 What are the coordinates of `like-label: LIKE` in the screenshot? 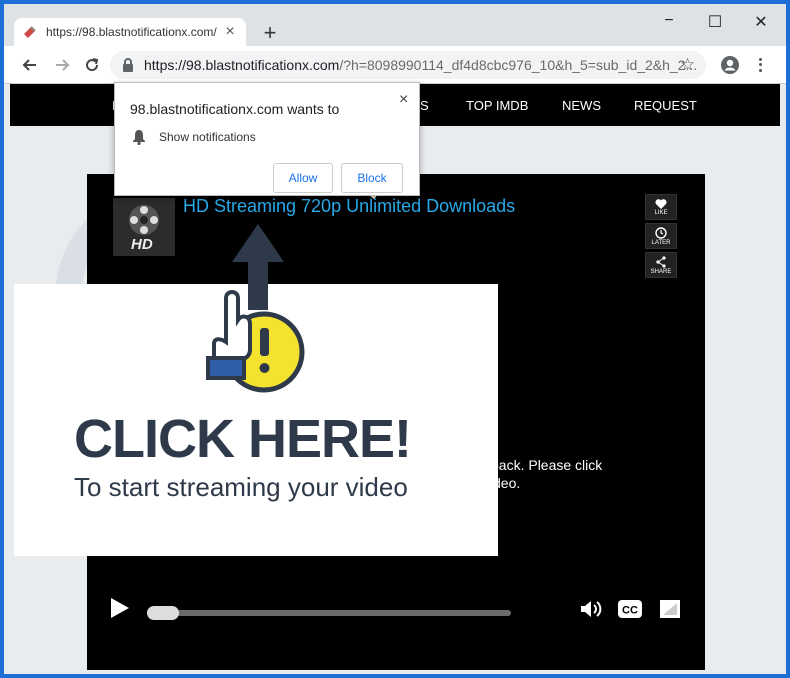 It's located at (661, 212).